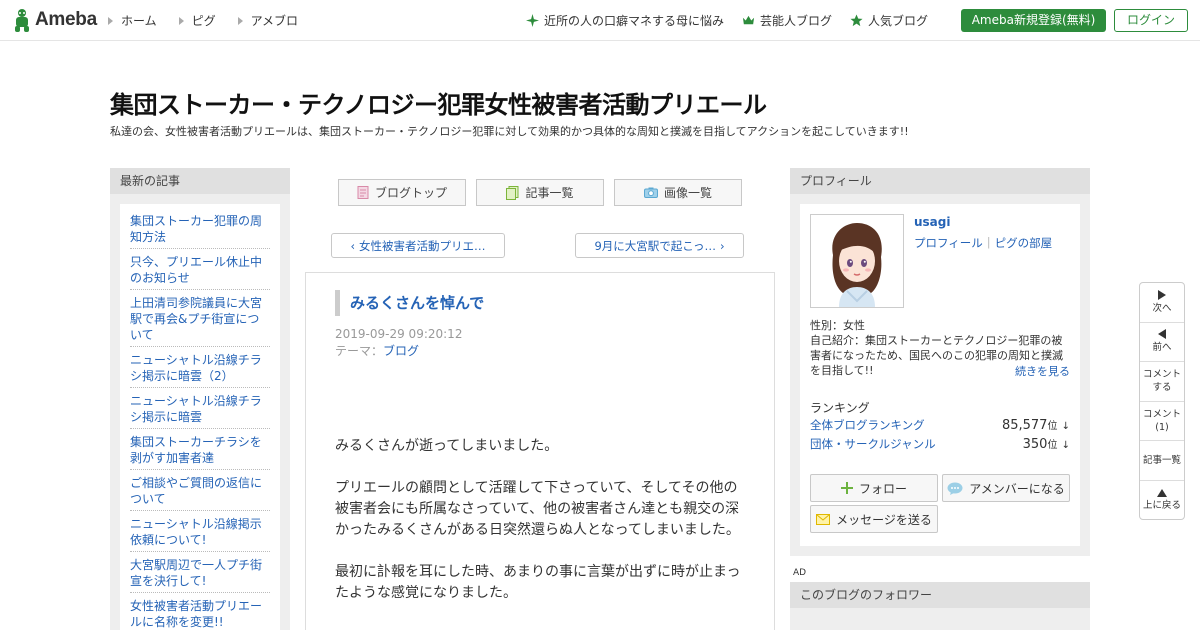  Describe the element at coordinates (200, 533) in the screenshot. I see `recent-article-link: ニューシャトル沿線掲示依頼について!` at that location.